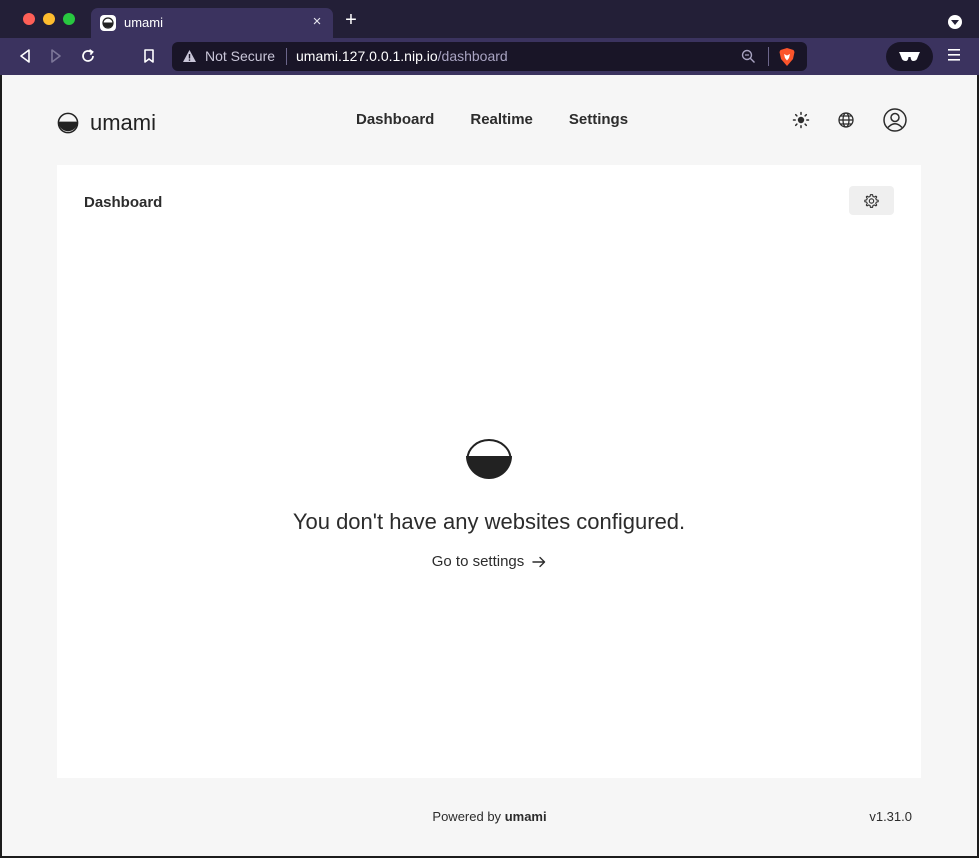 This screenshot has height=858, width=979. What do you see at coordinates (56, 56) in the screenshot?
I see `forward-icon` at bounding box center [56, 56].